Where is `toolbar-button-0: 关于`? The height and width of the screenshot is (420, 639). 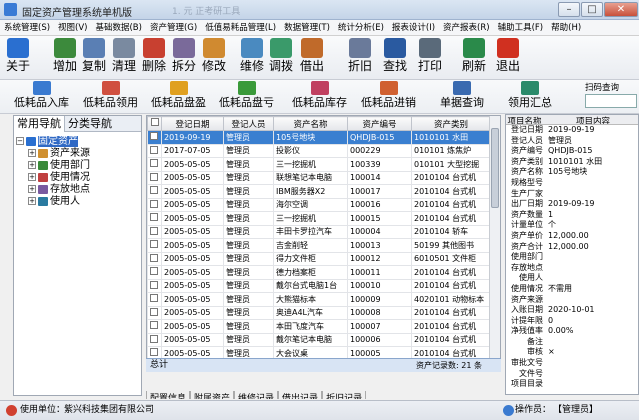 toolbar-button-0: 关于 is located at coordinates (18, 58).